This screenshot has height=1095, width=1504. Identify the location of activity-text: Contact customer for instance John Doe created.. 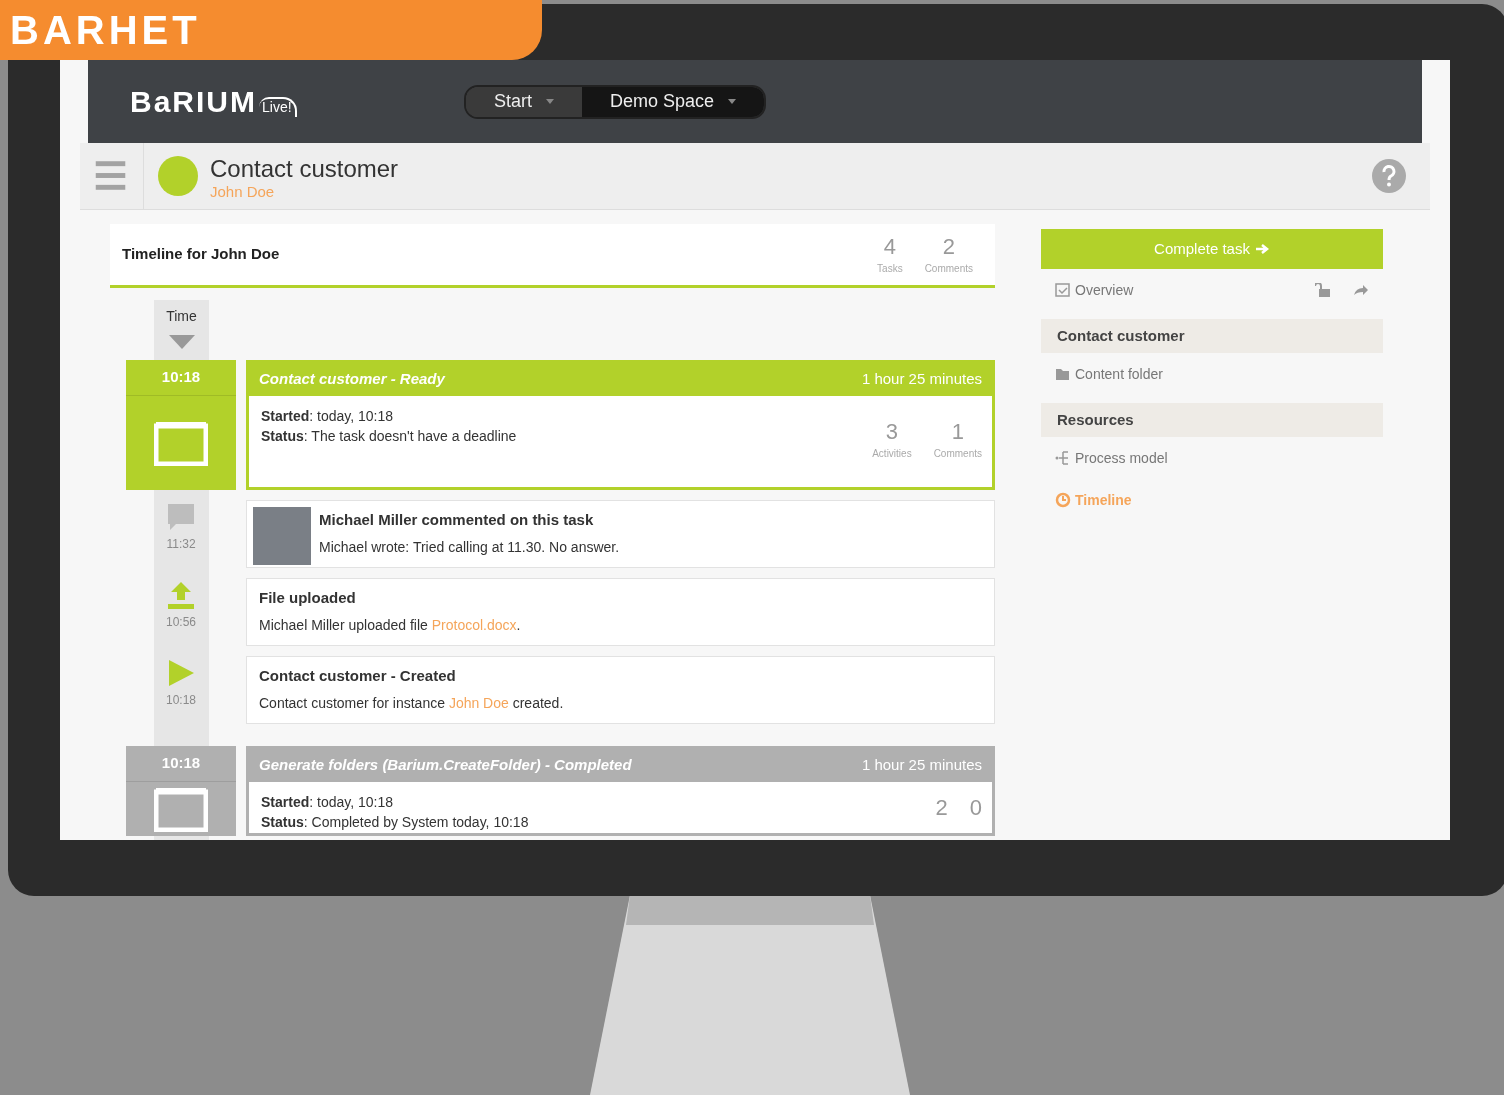
(411, 703).